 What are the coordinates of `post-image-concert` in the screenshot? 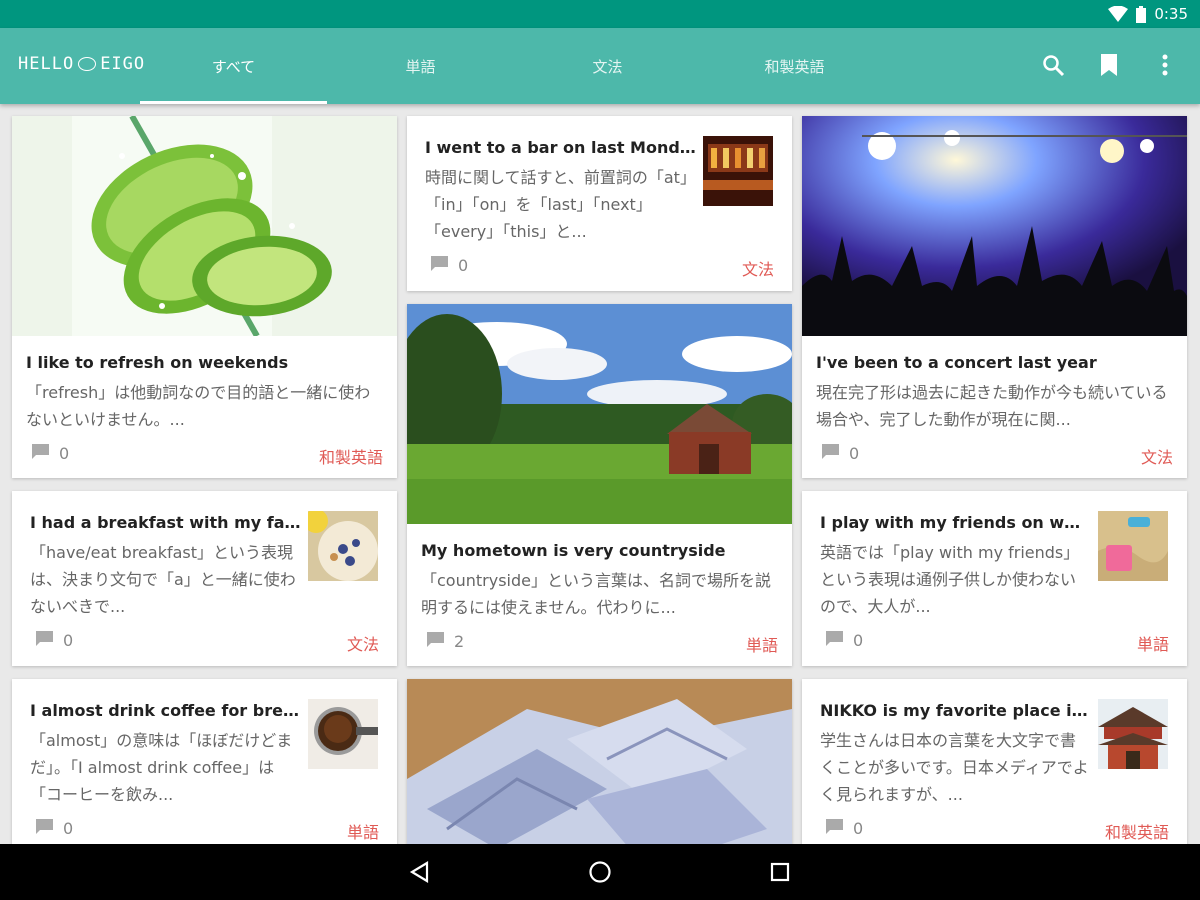 It's located at (994, 226).